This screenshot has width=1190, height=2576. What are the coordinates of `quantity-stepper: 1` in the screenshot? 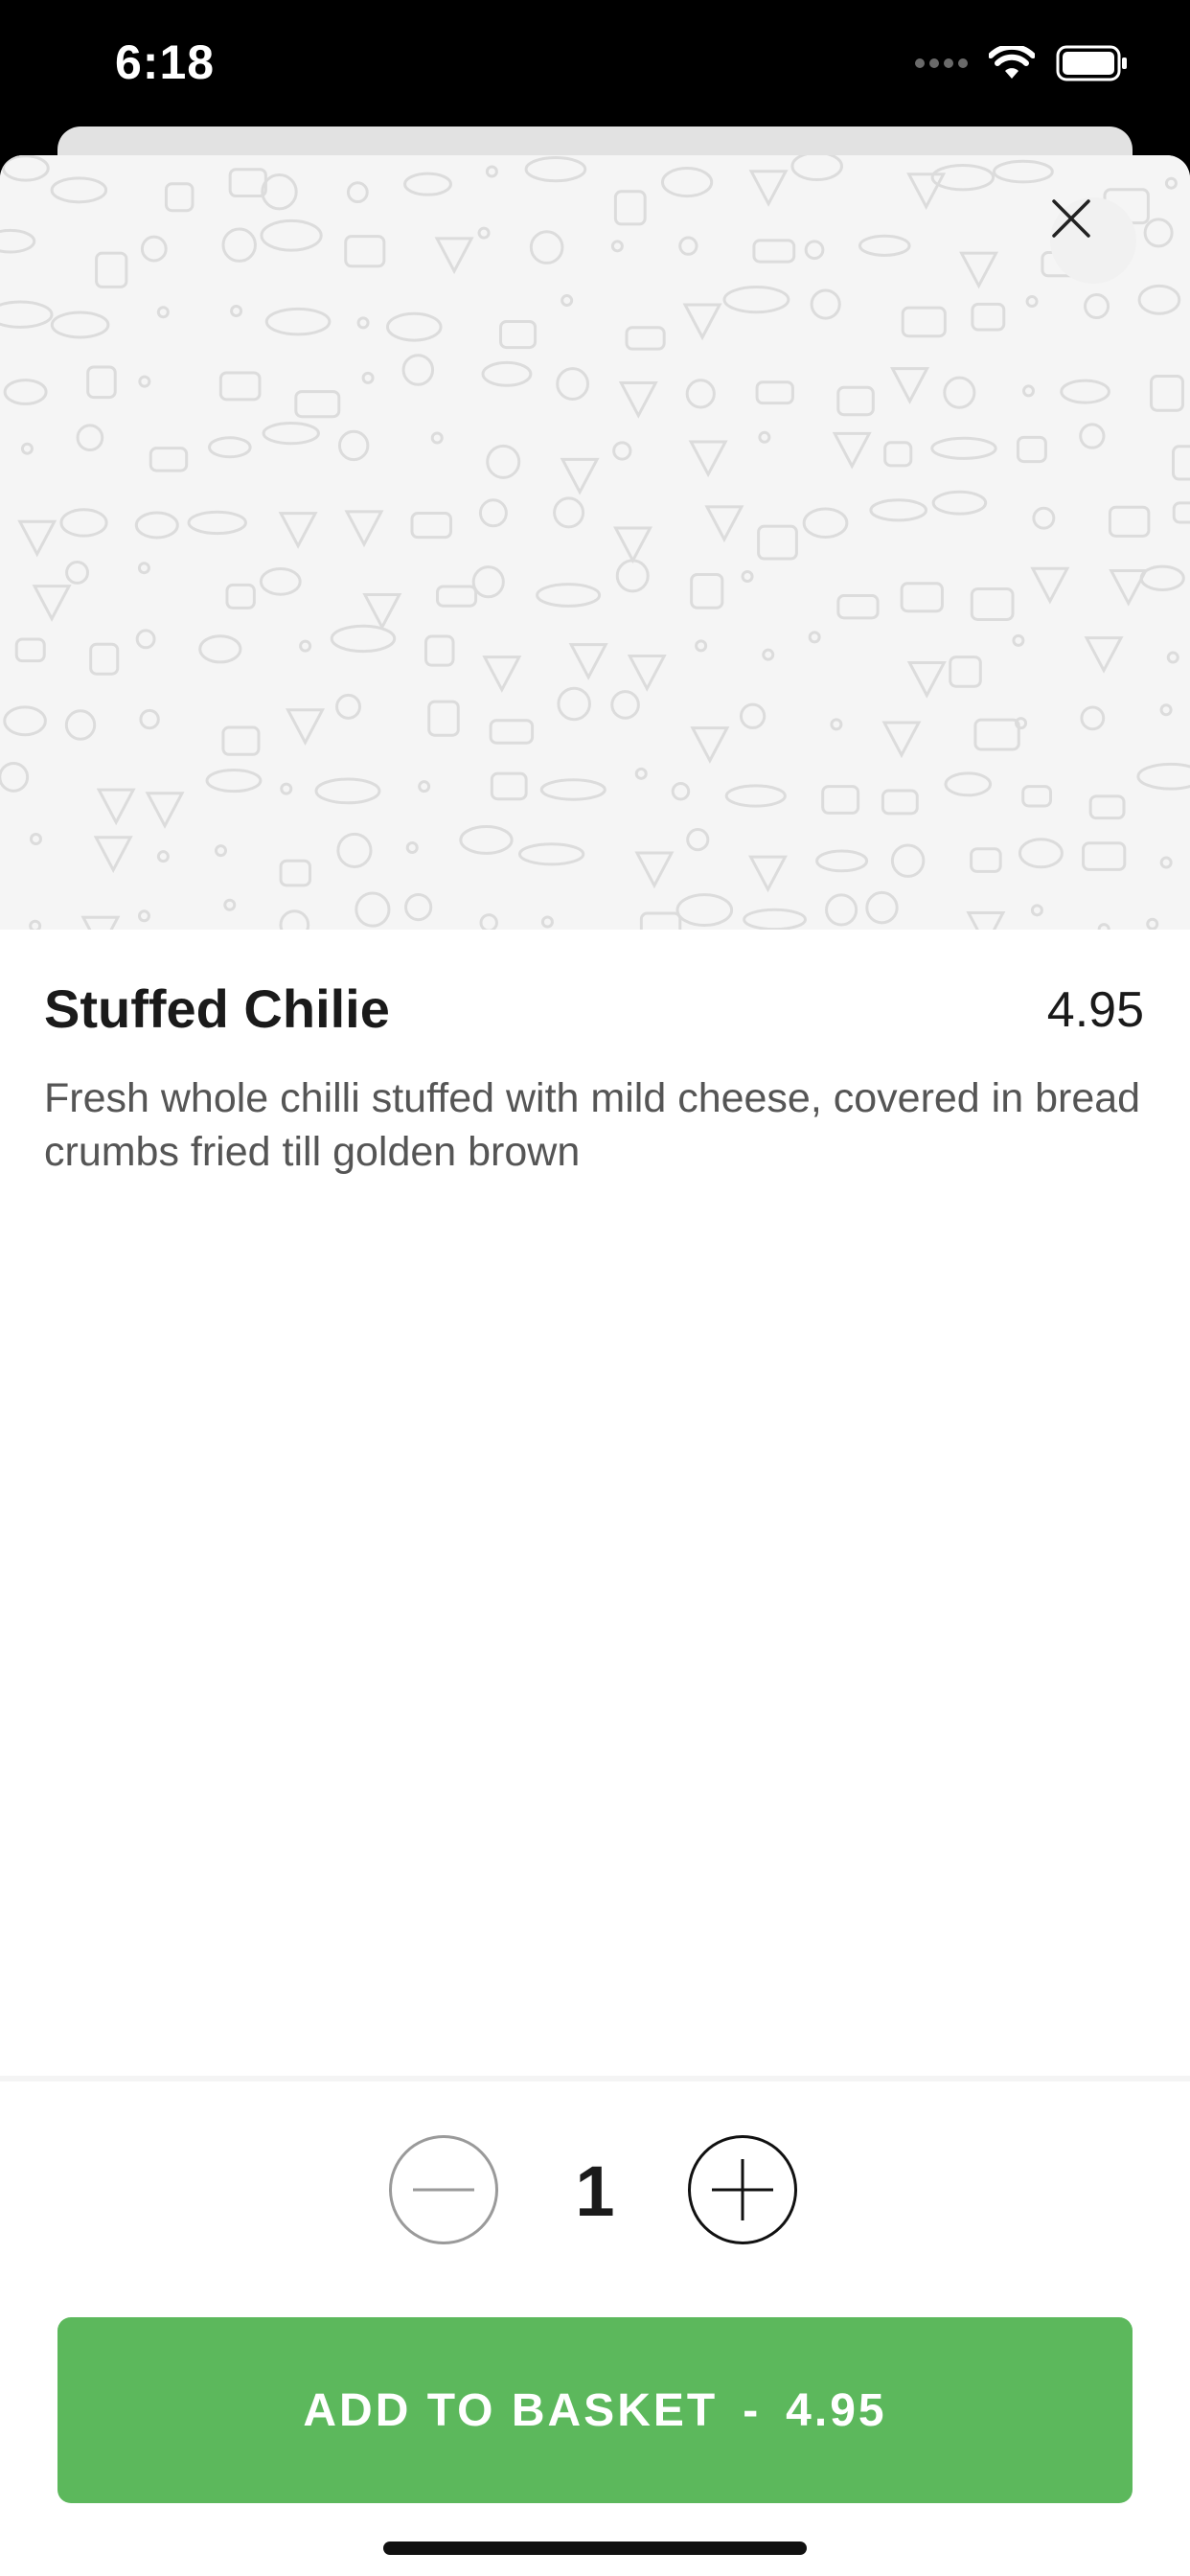 It's located at (595, 2191).